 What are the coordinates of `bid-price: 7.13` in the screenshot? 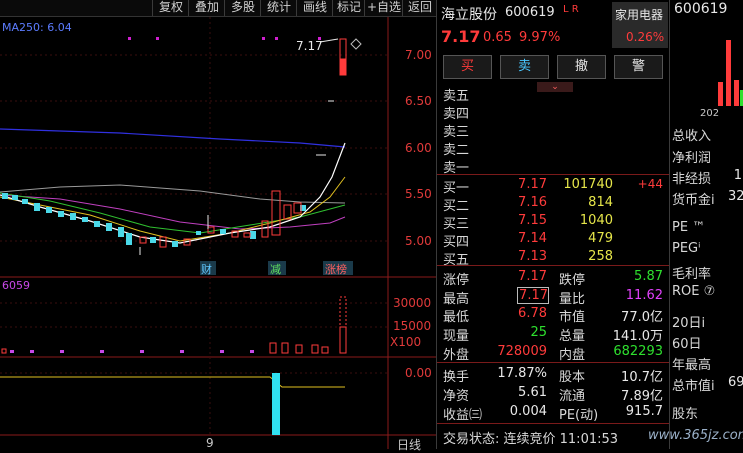 It's located at (532, 256).